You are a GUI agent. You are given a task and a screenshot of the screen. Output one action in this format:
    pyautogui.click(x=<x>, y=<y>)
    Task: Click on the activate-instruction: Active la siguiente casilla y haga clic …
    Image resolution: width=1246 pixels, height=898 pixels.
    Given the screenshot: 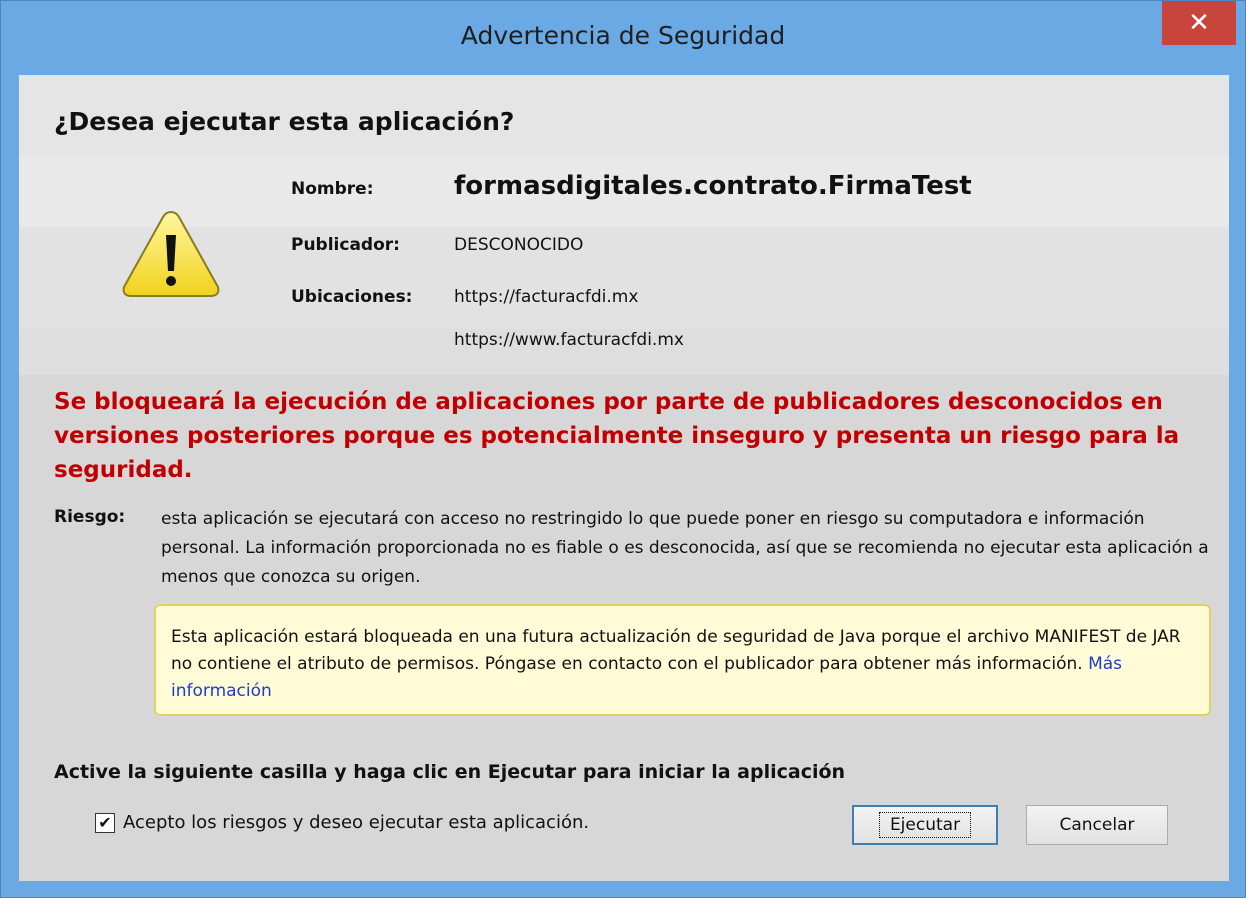 What is the action you would take?
    pyautogui.click(x=450, y=772)
    